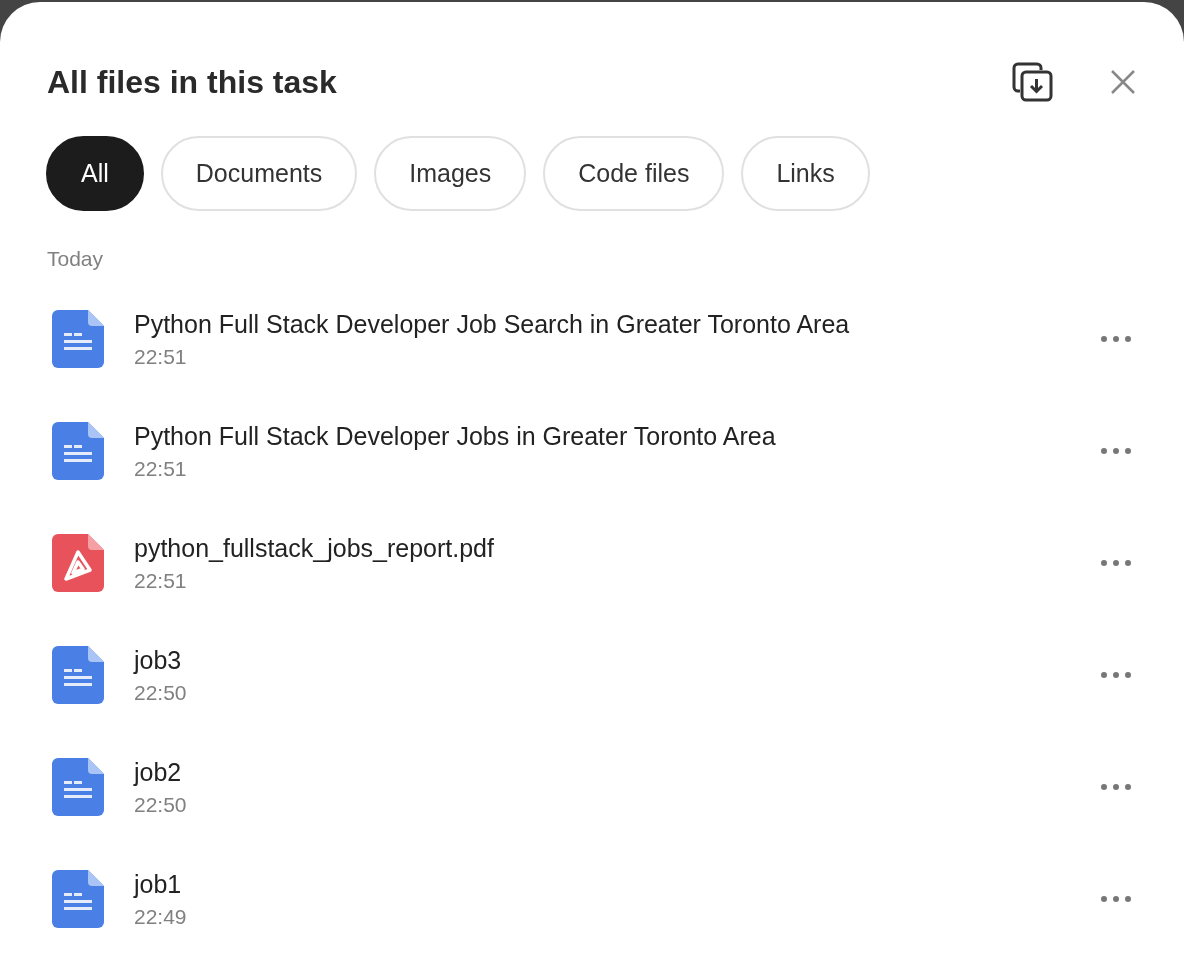 This screenshot has width=1184, height=972. I want to click on file-name: Python Full Stack Developer Job Search in Greater Toronto Area, so click(615, 324).